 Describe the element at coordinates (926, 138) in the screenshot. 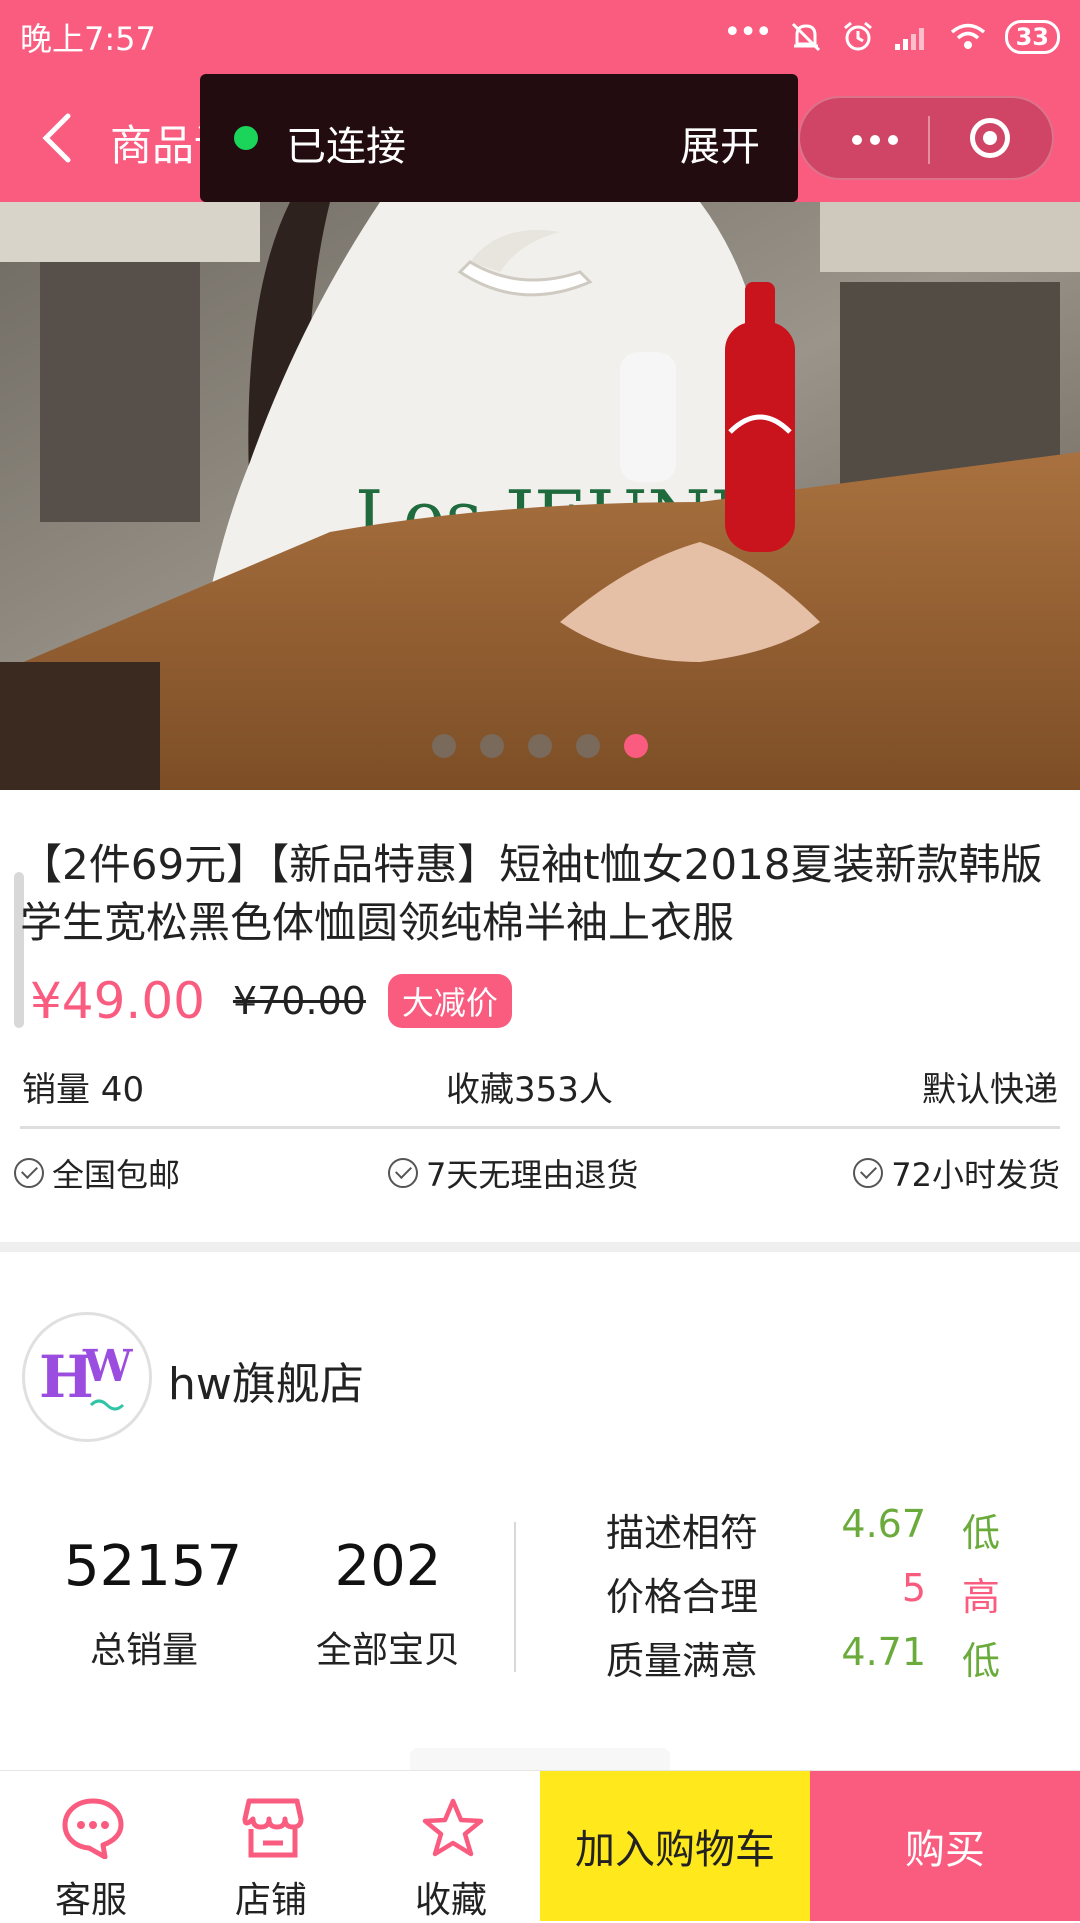

I see `mini-program-capsule` at that location.